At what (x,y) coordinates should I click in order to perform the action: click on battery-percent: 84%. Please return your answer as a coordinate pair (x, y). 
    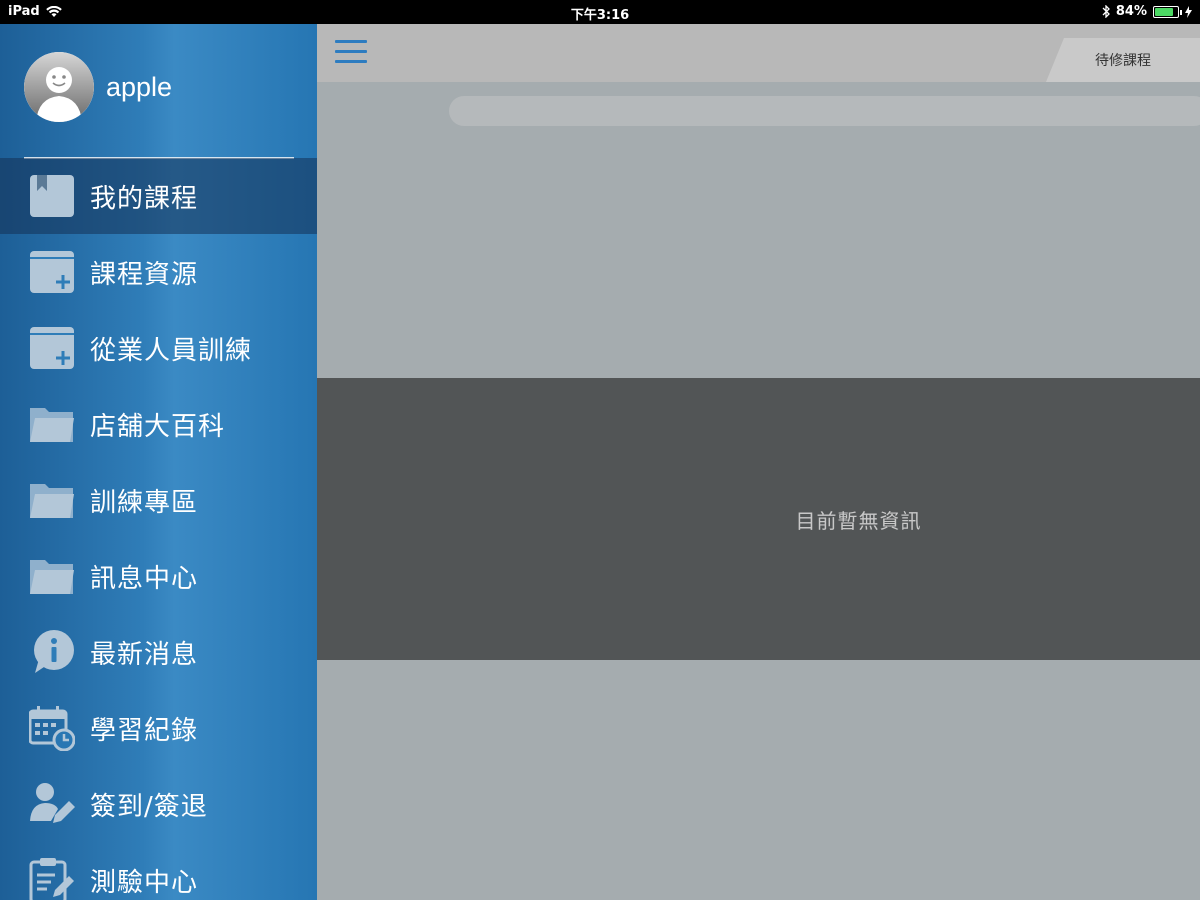
    Looking at the image, I should click on (1131, 11).